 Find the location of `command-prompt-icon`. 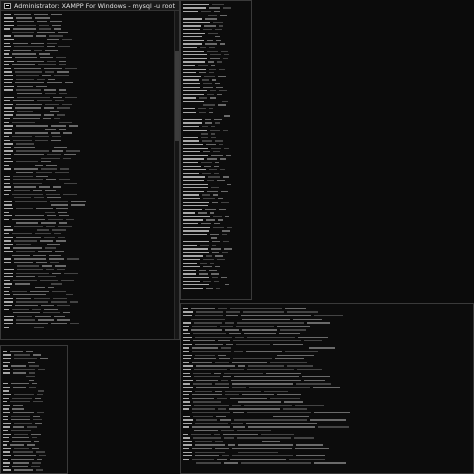

command-prompt-icon is located at coordinates (7, 5).